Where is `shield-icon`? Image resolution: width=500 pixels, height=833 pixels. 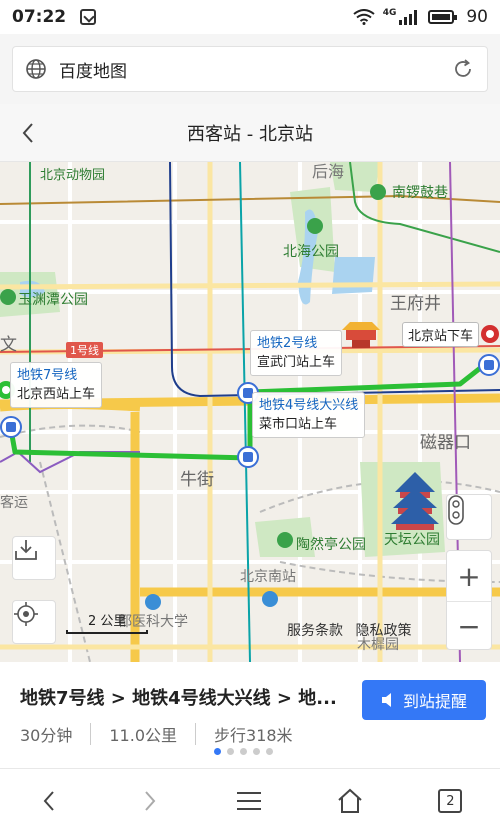 shield-icon is located at coordinates (88, 17).